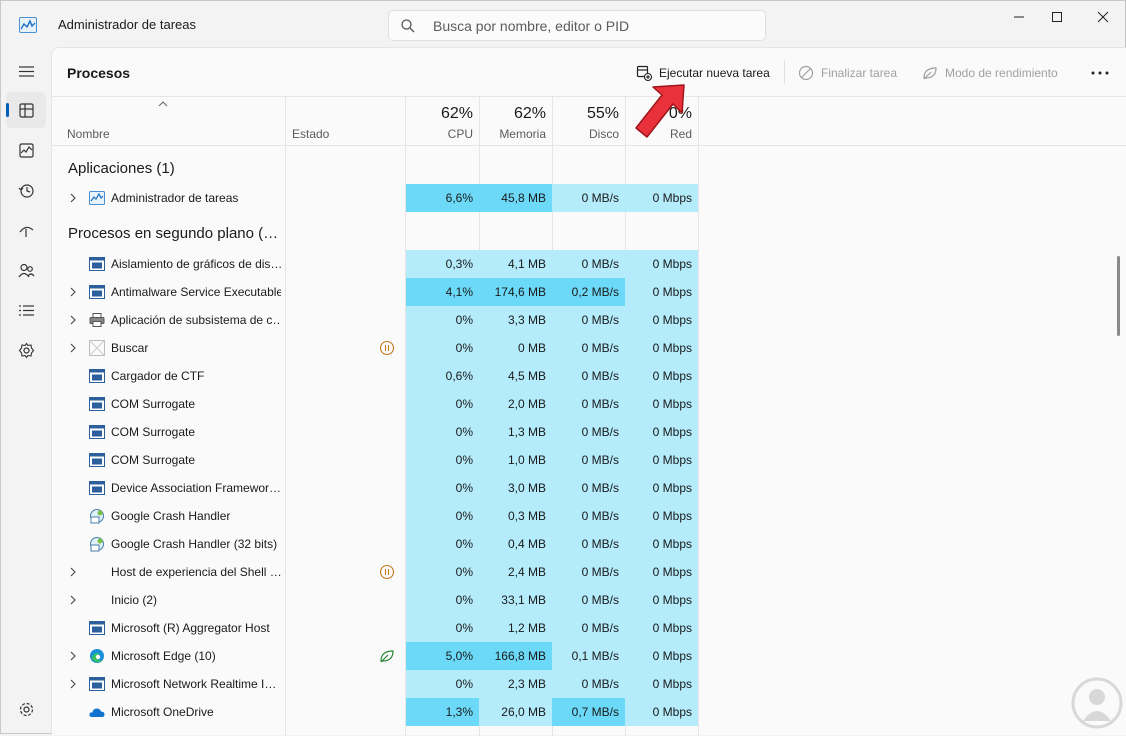  I want to click on nav-settings, so click(26, 709).